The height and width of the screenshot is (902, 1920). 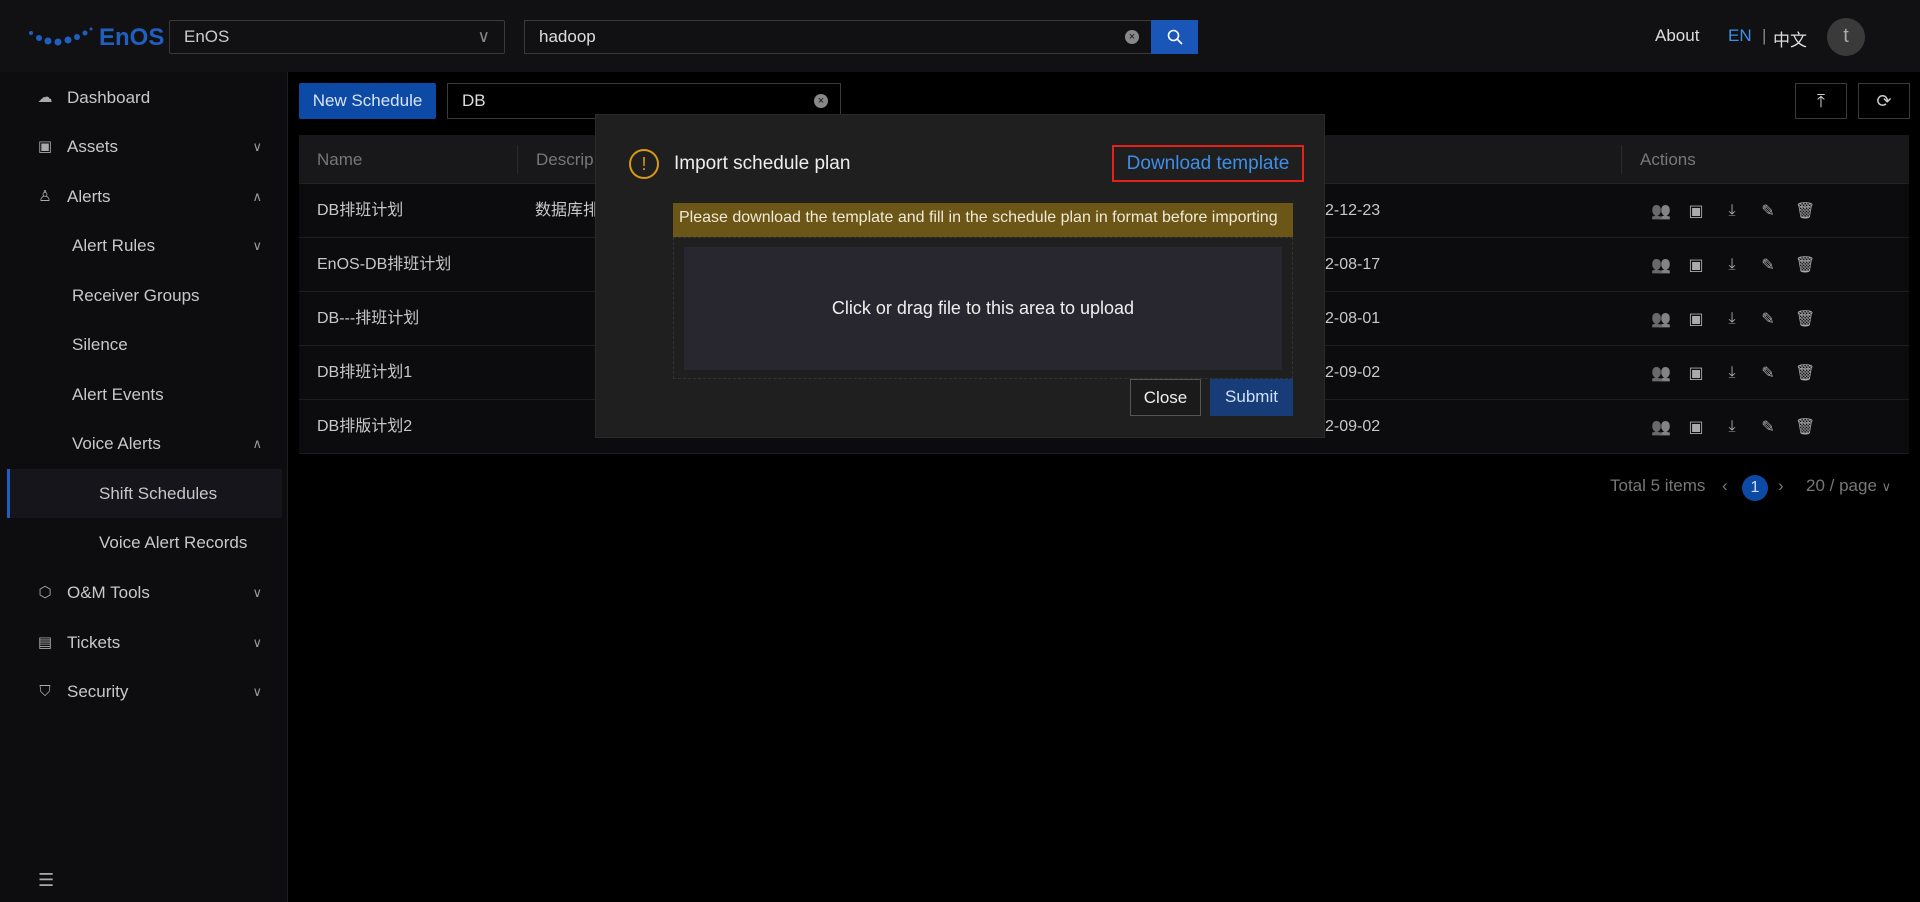 I want to click on new-schedule-button: New Schedule, so click(x=367, y=101).